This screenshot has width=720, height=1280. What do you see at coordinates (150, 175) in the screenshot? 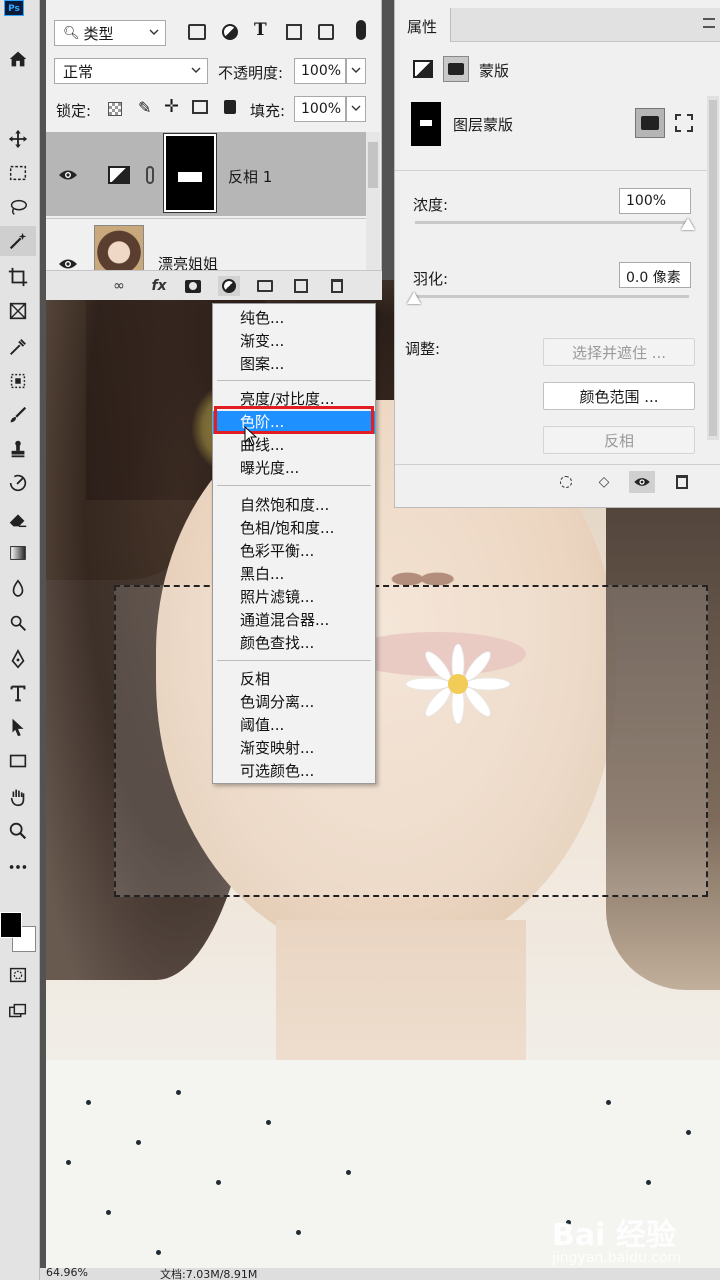
I see `chain-link-icon` at bounding box center [150, 175].